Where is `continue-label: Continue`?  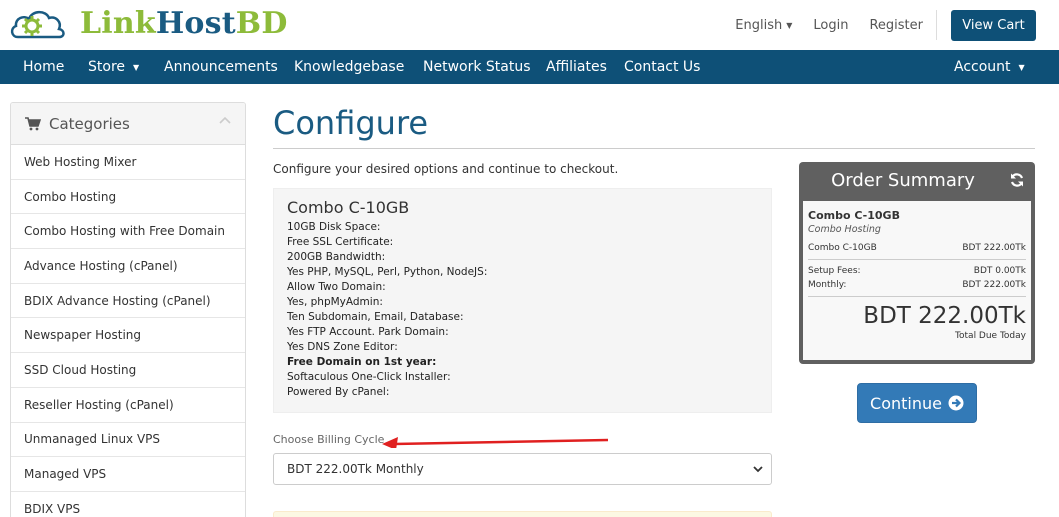 continue-label: Continue is located at coordinates (906, 403).